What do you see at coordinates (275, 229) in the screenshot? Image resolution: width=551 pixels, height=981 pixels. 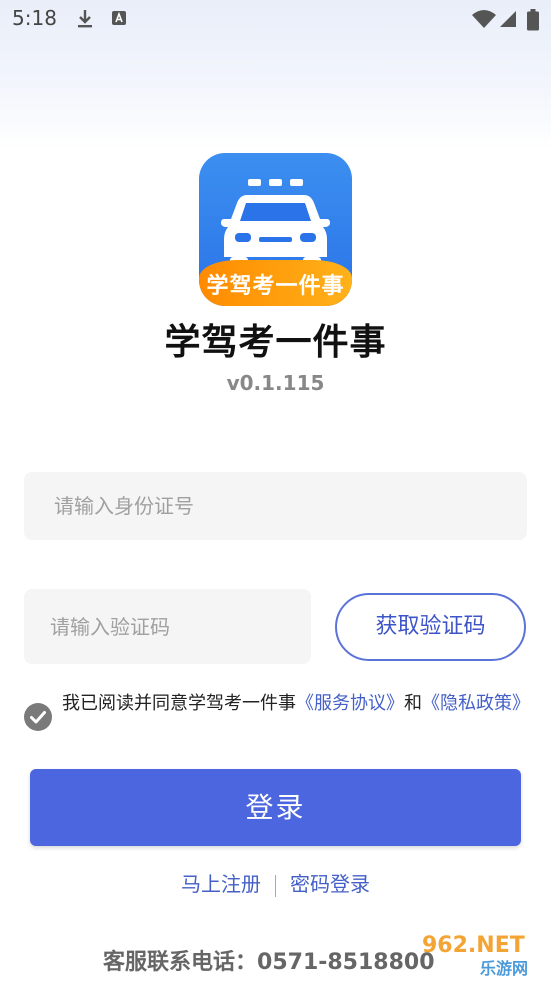 I see `app-logo: 学驾考一件事` at bounding box center [275, 229].